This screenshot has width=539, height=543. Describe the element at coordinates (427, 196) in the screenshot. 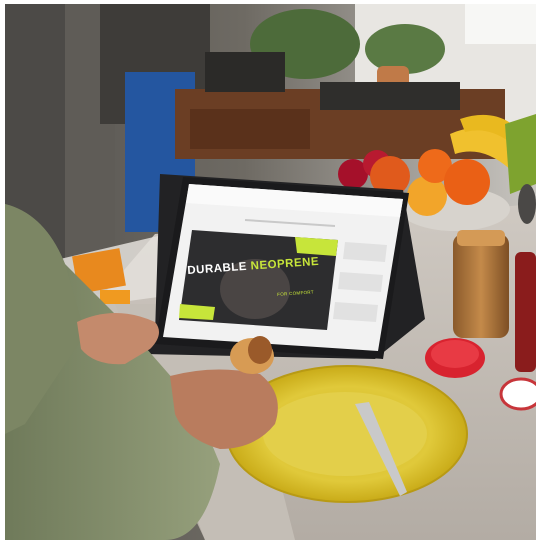

I see `lemon` at that location.